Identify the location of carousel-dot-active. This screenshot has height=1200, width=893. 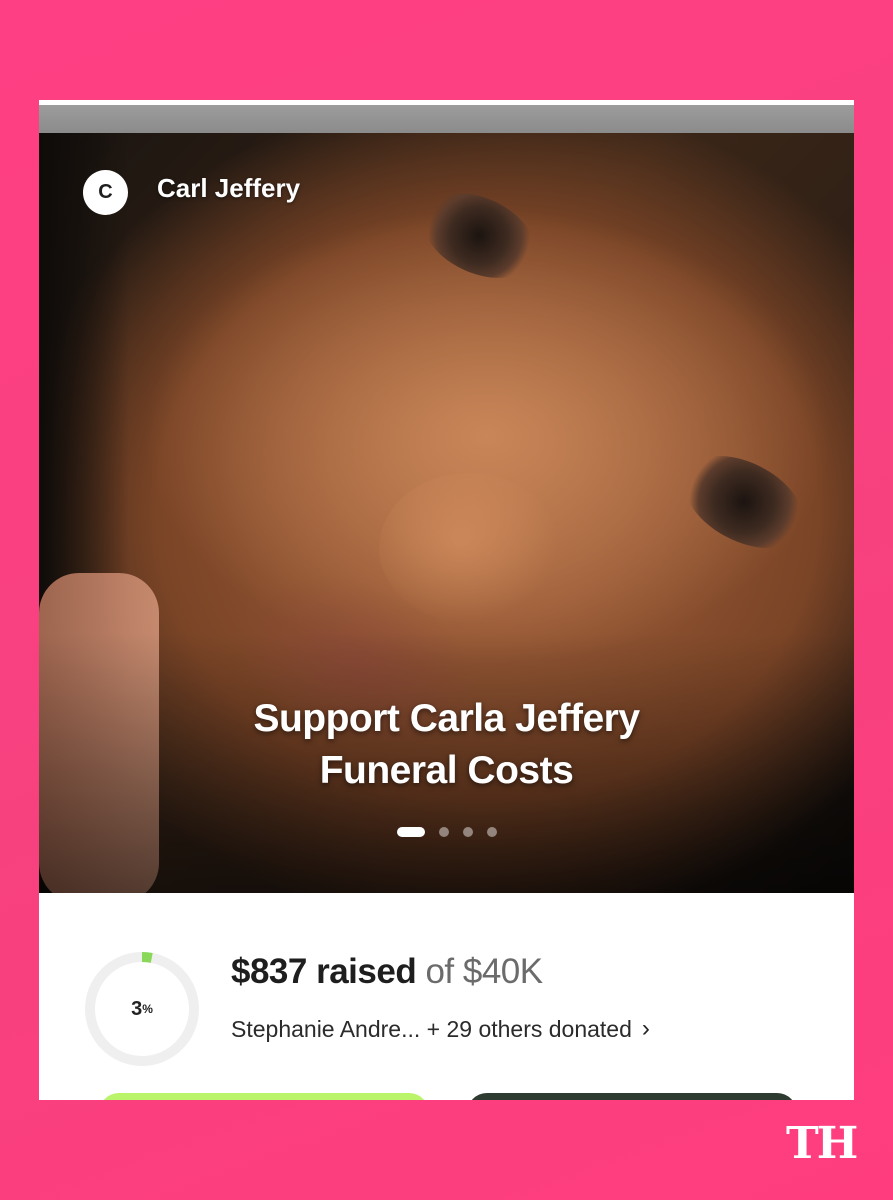
(410, 832).